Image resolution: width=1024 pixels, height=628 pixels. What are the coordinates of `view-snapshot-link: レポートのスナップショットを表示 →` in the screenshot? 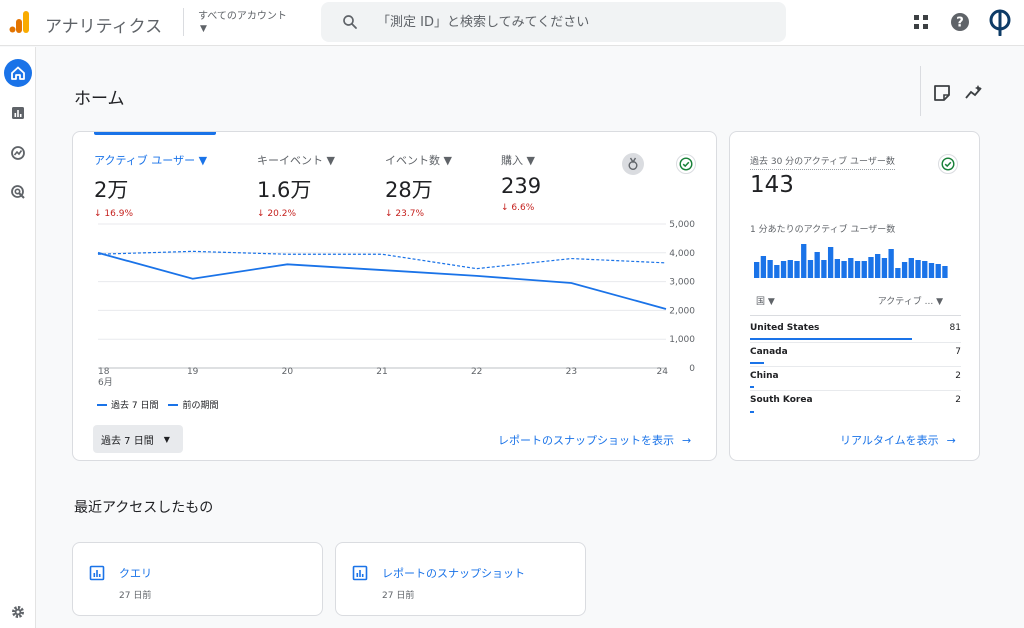 It's located at (594, 440).